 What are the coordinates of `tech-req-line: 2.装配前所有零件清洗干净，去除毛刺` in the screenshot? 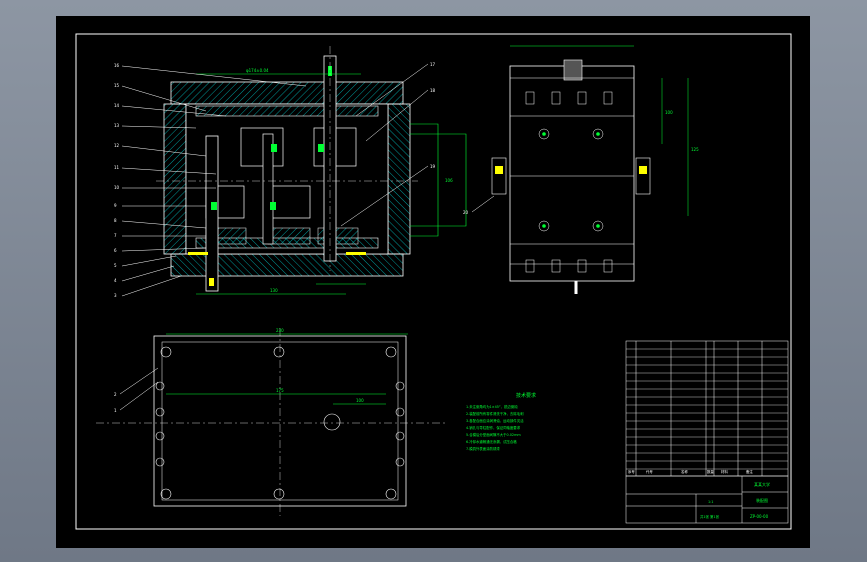 It's located at (495, 413).